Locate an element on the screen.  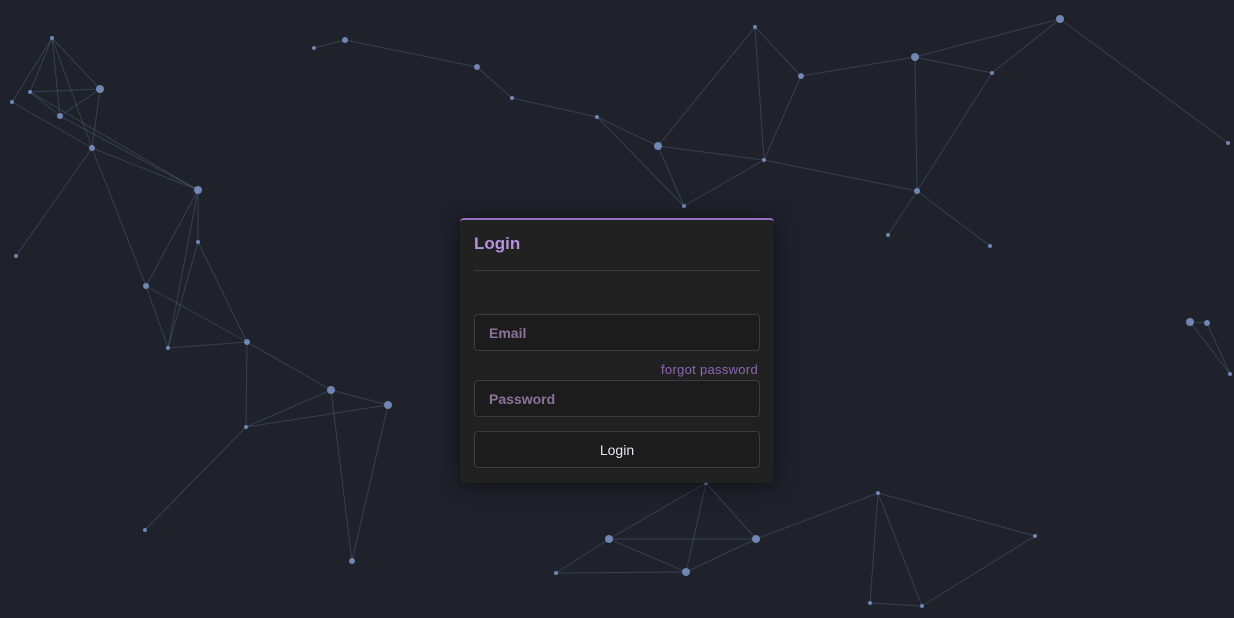
login-title: Login is located at coordinates (497, 243).